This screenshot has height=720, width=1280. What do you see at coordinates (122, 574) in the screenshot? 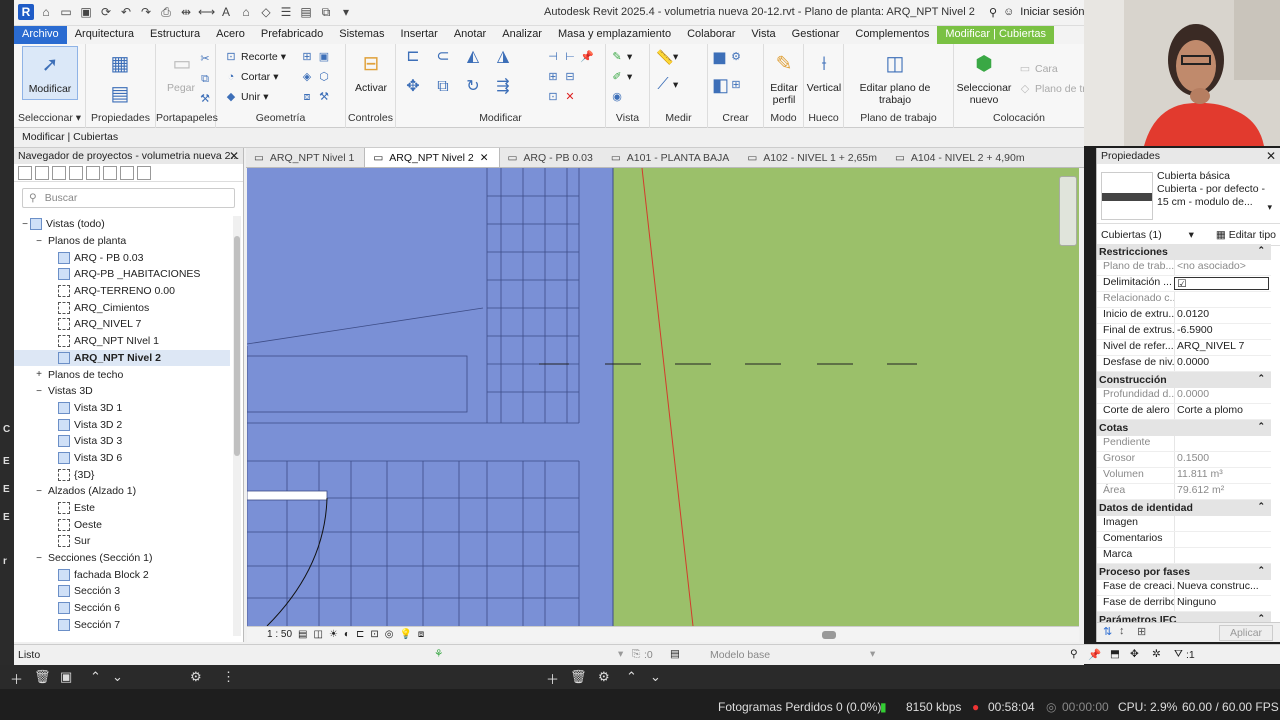
I see `tree-item: fachada Block 2` at bounding box center [122, 574].